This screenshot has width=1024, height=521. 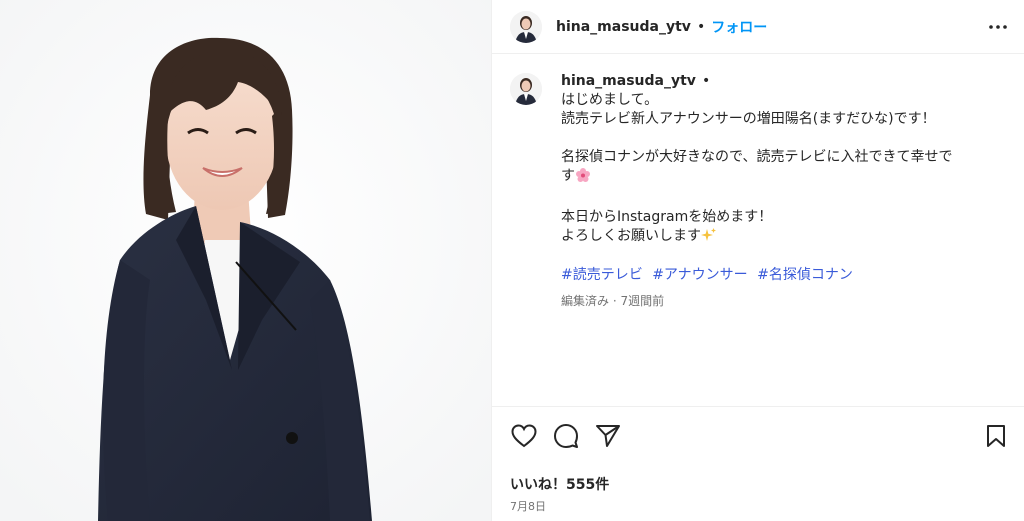 I want to click on caption-line-text: よろしくお願いします, so click(x=631, y=236).